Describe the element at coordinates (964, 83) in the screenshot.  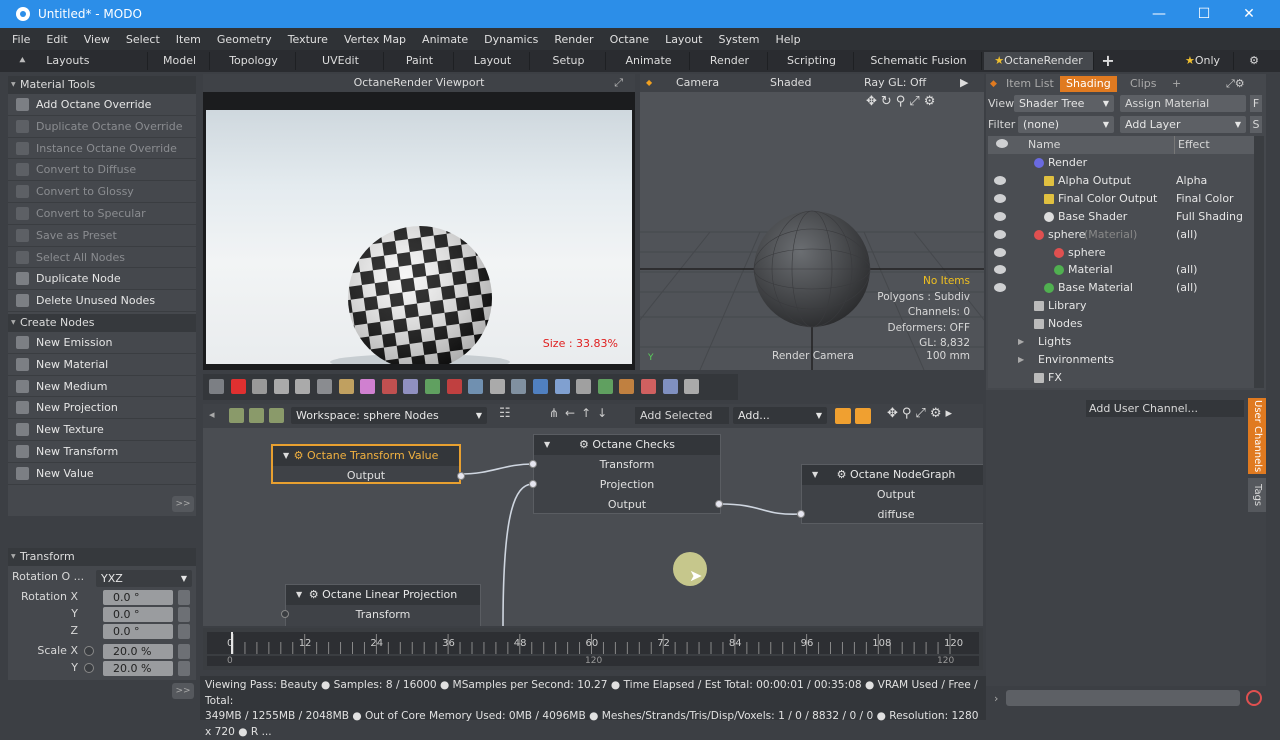
I see `viewport-expand-icon: ▶` at that location.